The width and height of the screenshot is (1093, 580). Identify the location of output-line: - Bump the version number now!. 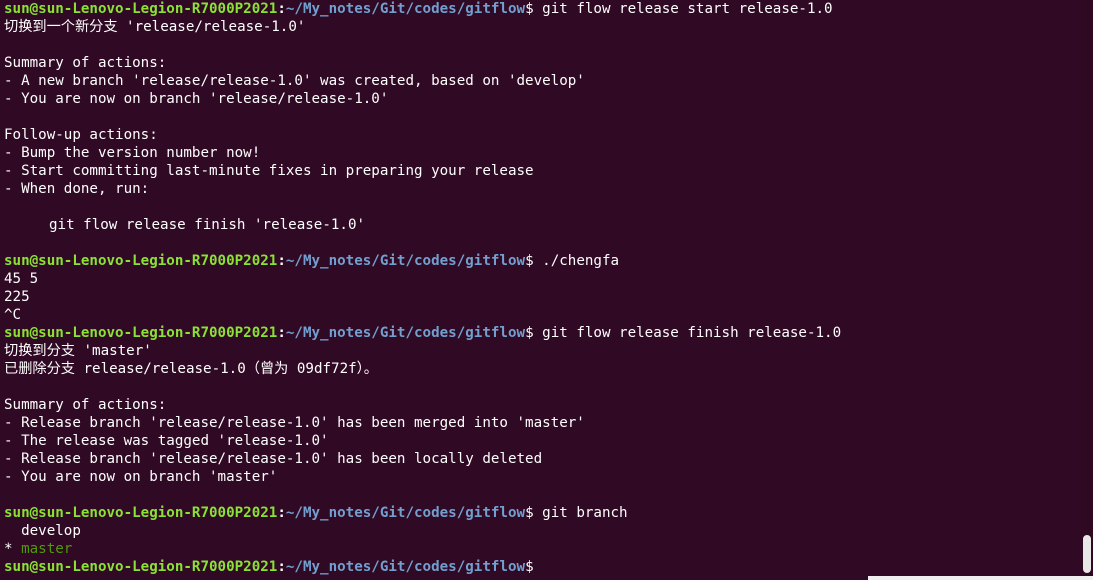
(132, 153).